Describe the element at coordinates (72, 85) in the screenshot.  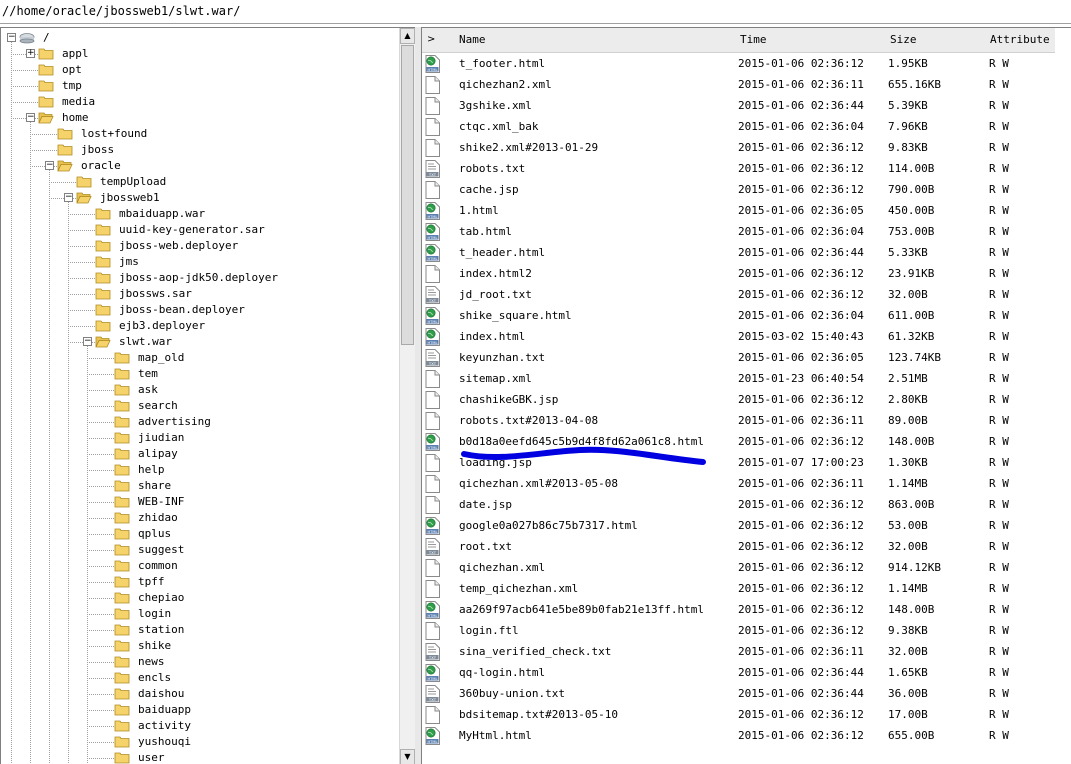
I see `tree-node-label: tmp` at that location.